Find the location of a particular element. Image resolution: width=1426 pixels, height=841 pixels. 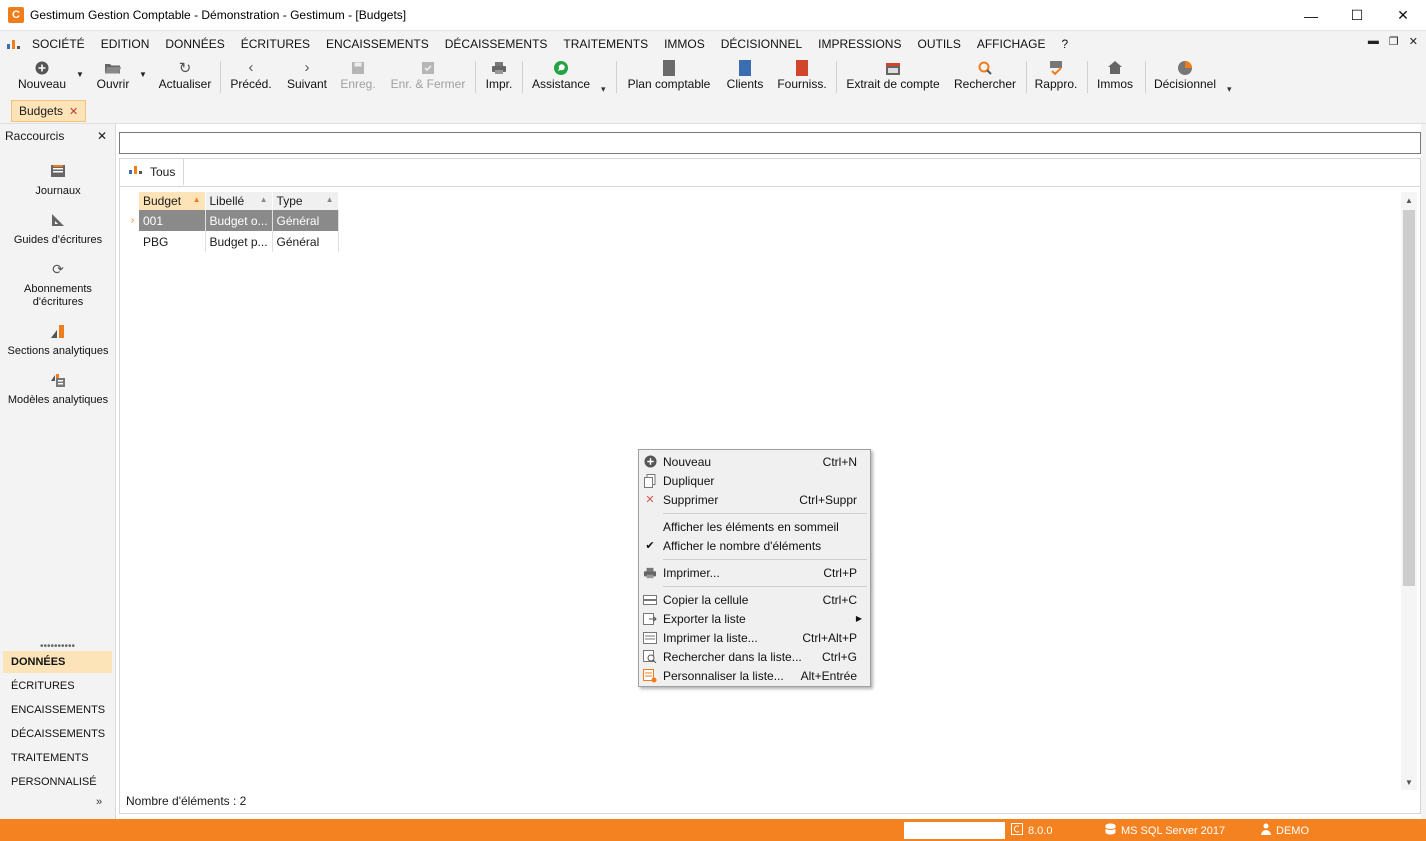

save-close-label: Enr. & Fermer is located at coordinates (428, 84).